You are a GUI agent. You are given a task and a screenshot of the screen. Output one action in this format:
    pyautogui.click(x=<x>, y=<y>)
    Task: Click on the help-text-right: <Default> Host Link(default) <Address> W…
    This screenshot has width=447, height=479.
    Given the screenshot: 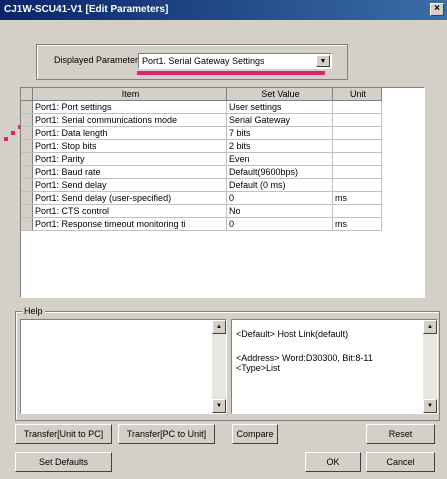 What is the action you would take?
    pyautogui.click(x=334, y=366)
    